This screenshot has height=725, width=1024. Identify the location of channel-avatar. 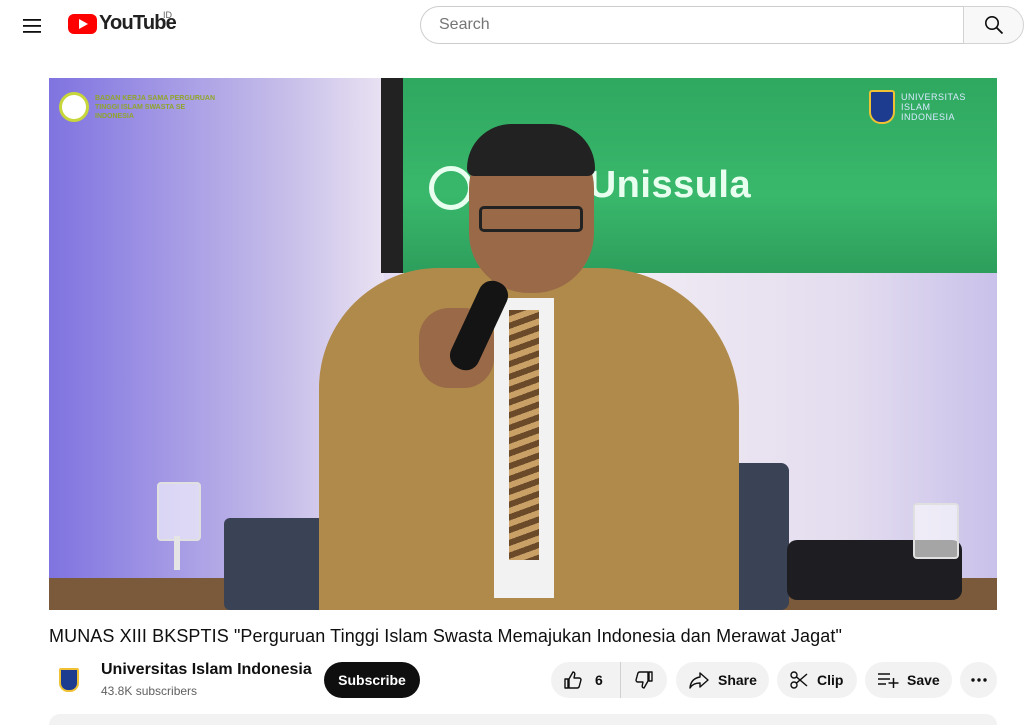
(69, 680).